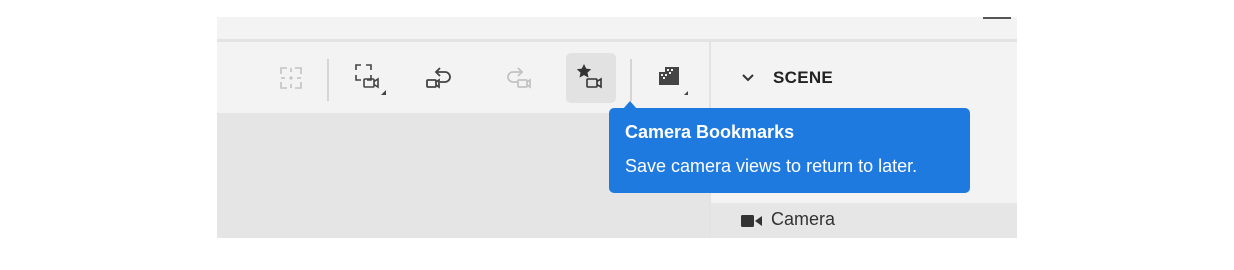  I want to click on undo-camera-icon, so click(438, 78).